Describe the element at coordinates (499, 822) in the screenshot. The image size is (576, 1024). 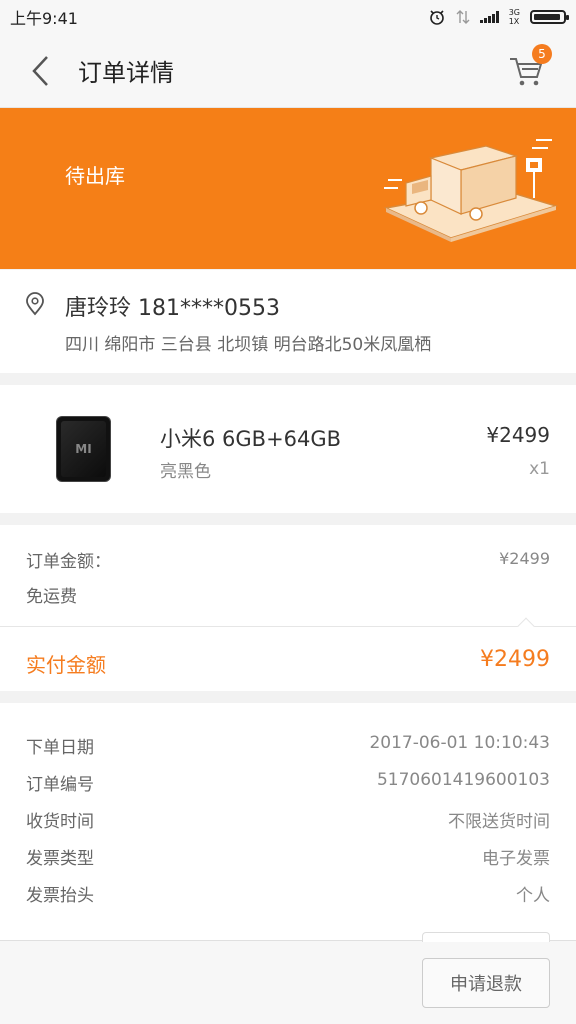
I see `delivery-time-value: 不限送货时间` at that location.